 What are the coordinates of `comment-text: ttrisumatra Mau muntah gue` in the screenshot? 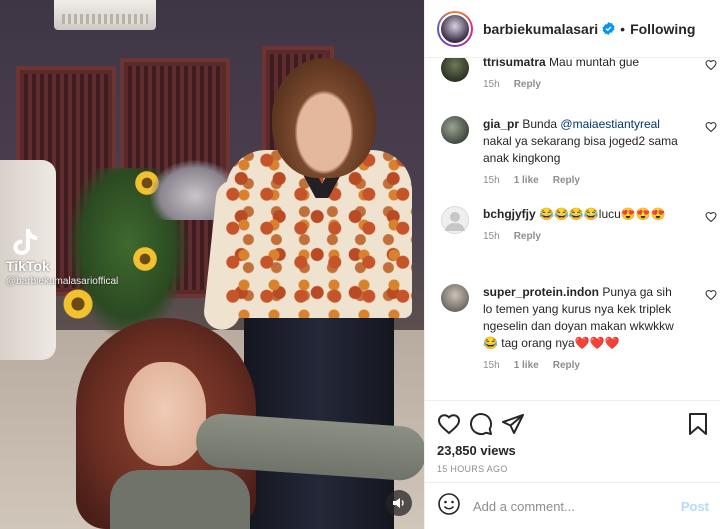 It's located at (582, 64).